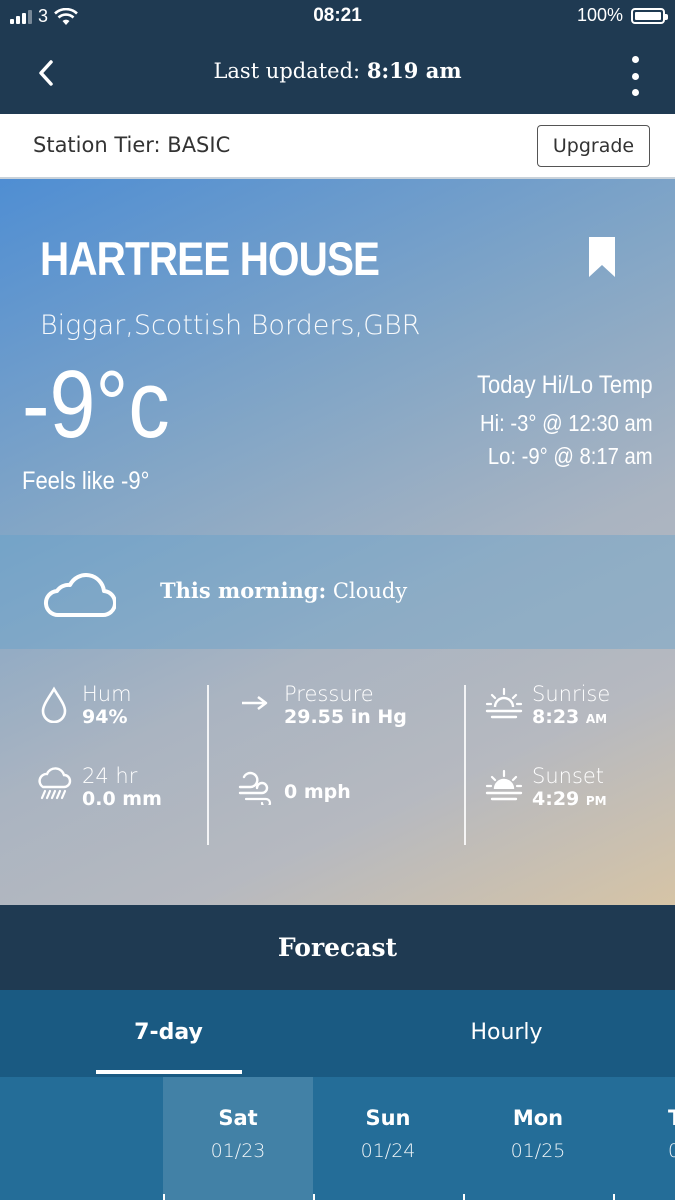  What do you see at coordinates (132, 145) in the screenshot?
I see `station-tier-label: Station Tier: BASIC` at bounding box center [132, 145].